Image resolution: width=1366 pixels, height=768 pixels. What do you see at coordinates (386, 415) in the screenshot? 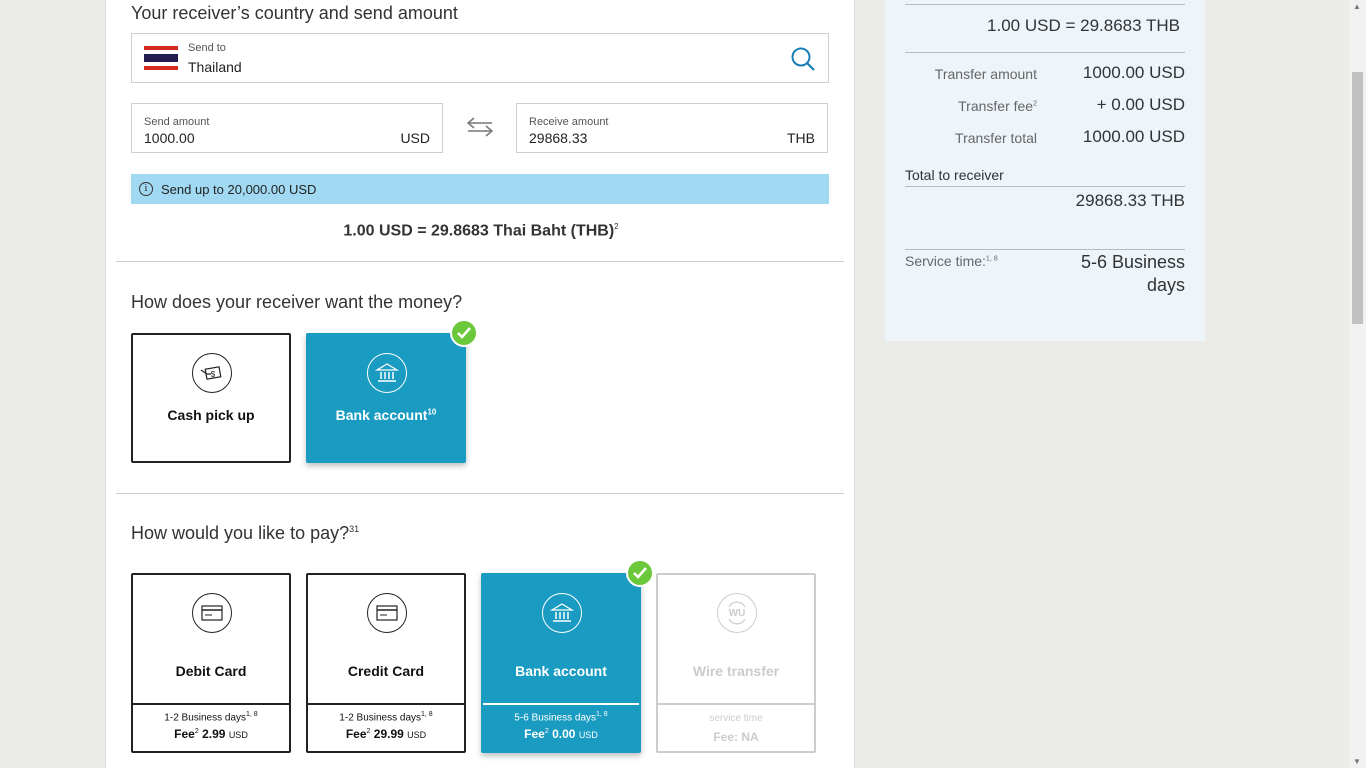
I see `delivery-option-label: Bank account10` at bounding box center [386, 415].